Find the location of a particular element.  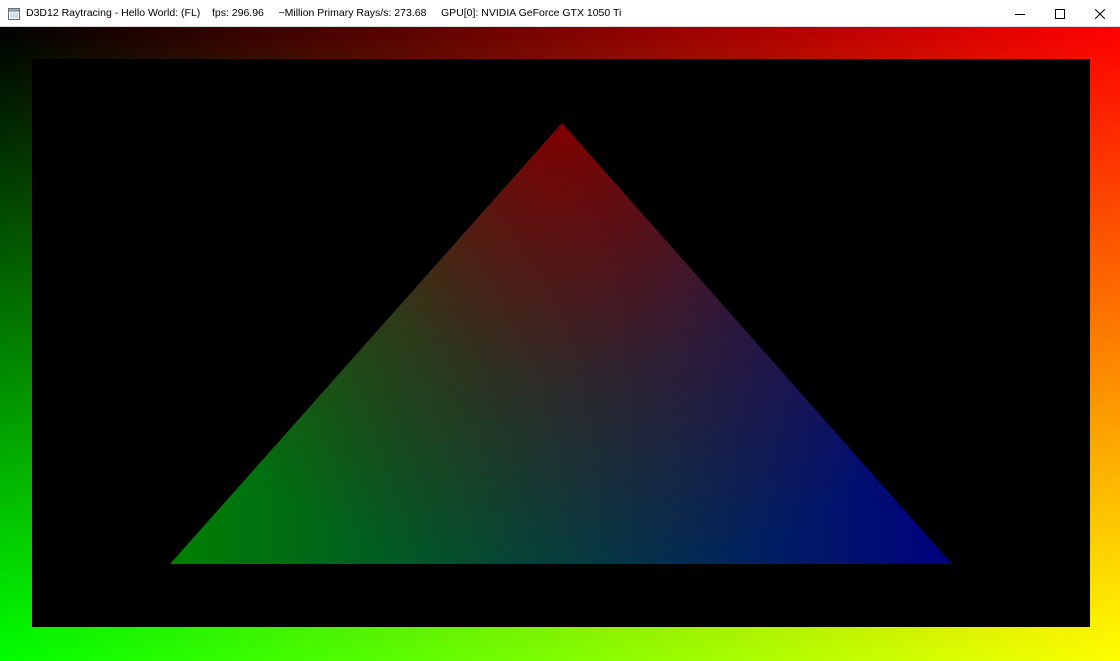

minimize-button is located at coordinates (1020, 13).